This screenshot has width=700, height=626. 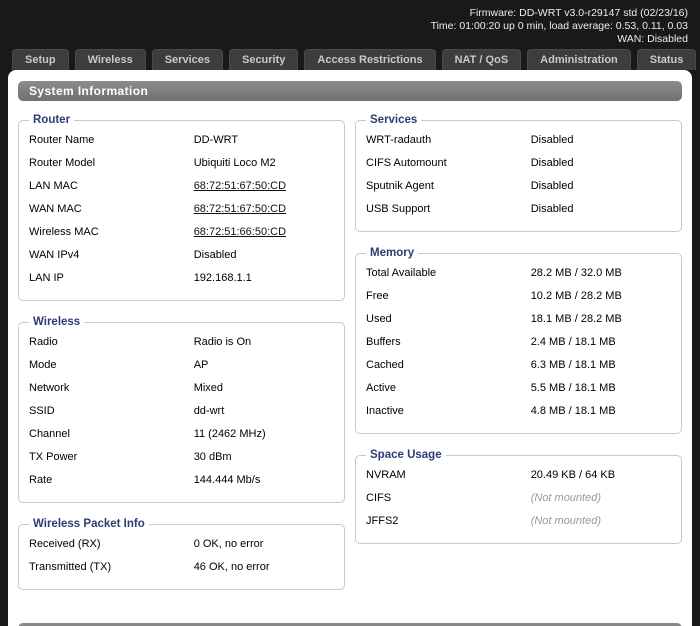 I want to click on table-row: Total Available 28.2 MB / 32.0 MB, so click(x=518, y=273).